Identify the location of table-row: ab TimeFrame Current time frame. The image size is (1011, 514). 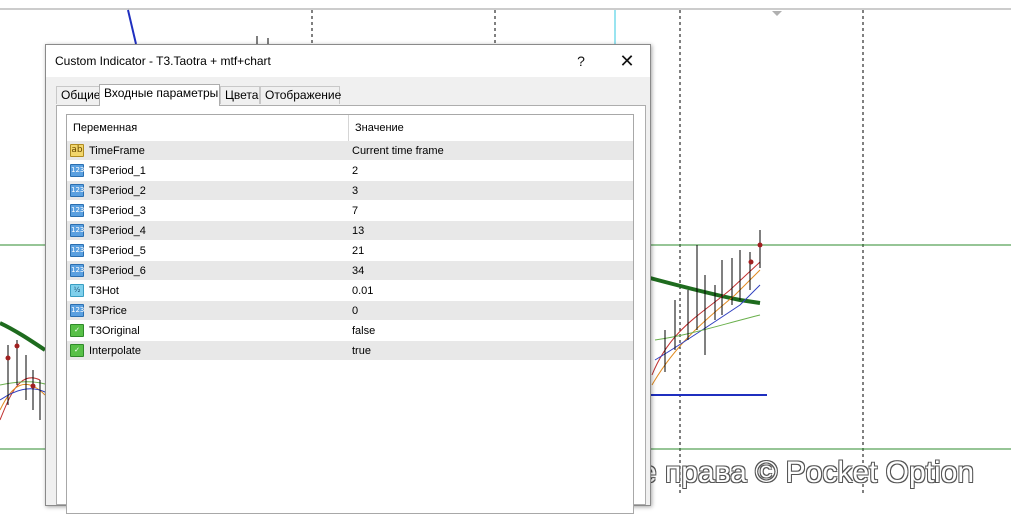
(350, 151).